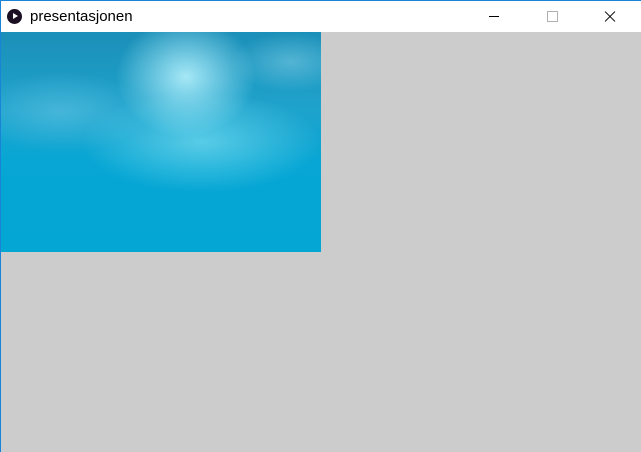 This screenshot has width=641, height=452. I want to click on maximize-button, so click(552, 16).